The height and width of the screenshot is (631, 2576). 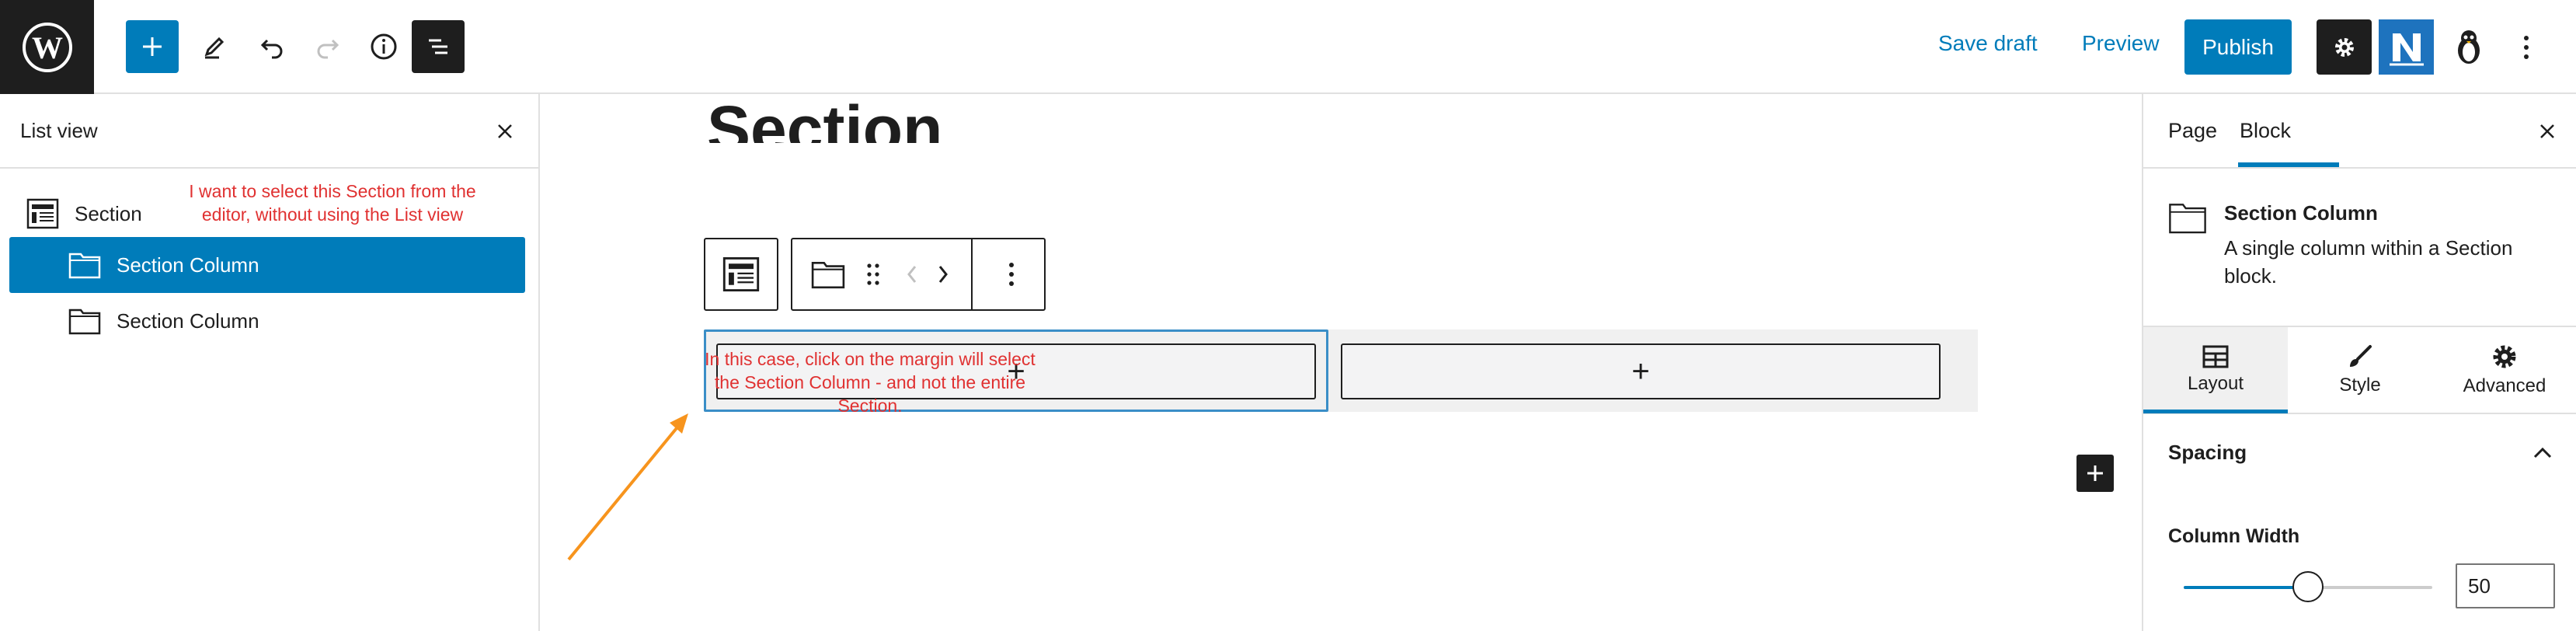 What do you see at coordinates (2234, 536) in the screenshot?
I see `column-width-label: Column Width` at bounding box center [2234, 536].